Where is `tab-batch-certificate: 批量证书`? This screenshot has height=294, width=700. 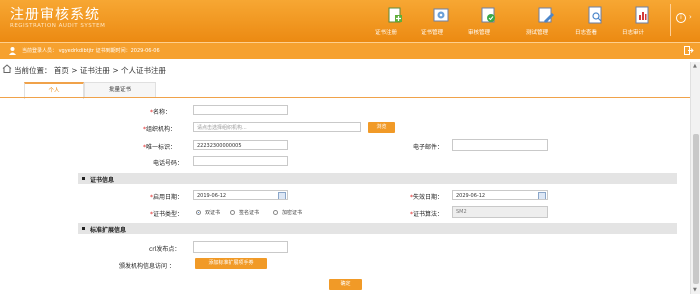 tab-batch-certificate: 批量证书 is located at coordinates (120, 90).